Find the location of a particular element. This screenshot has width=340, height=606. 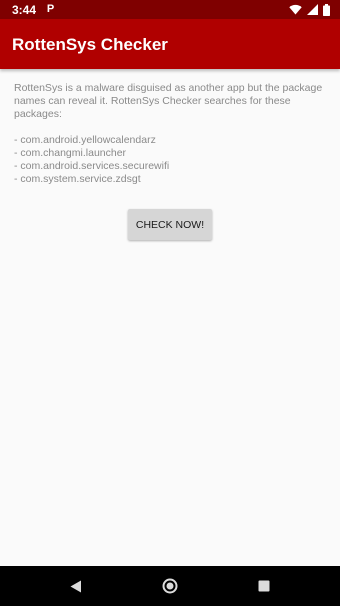

signal-icon is located at coordinates (312, 9).